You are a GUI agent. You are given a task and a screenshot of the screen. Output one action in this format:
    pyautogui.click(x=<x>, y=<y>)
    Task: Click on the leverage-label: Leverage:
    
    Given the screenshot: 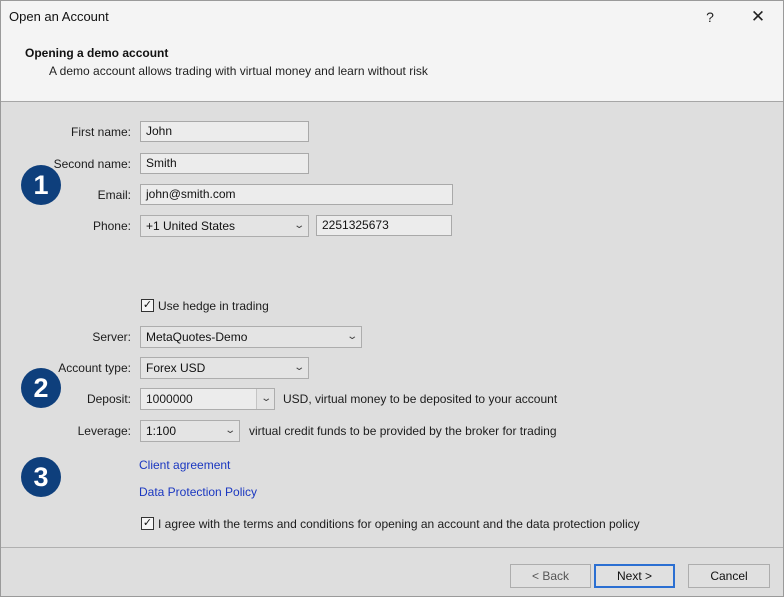 What is the action you would take?
    pyautogui.click(x=104, y=431)
    